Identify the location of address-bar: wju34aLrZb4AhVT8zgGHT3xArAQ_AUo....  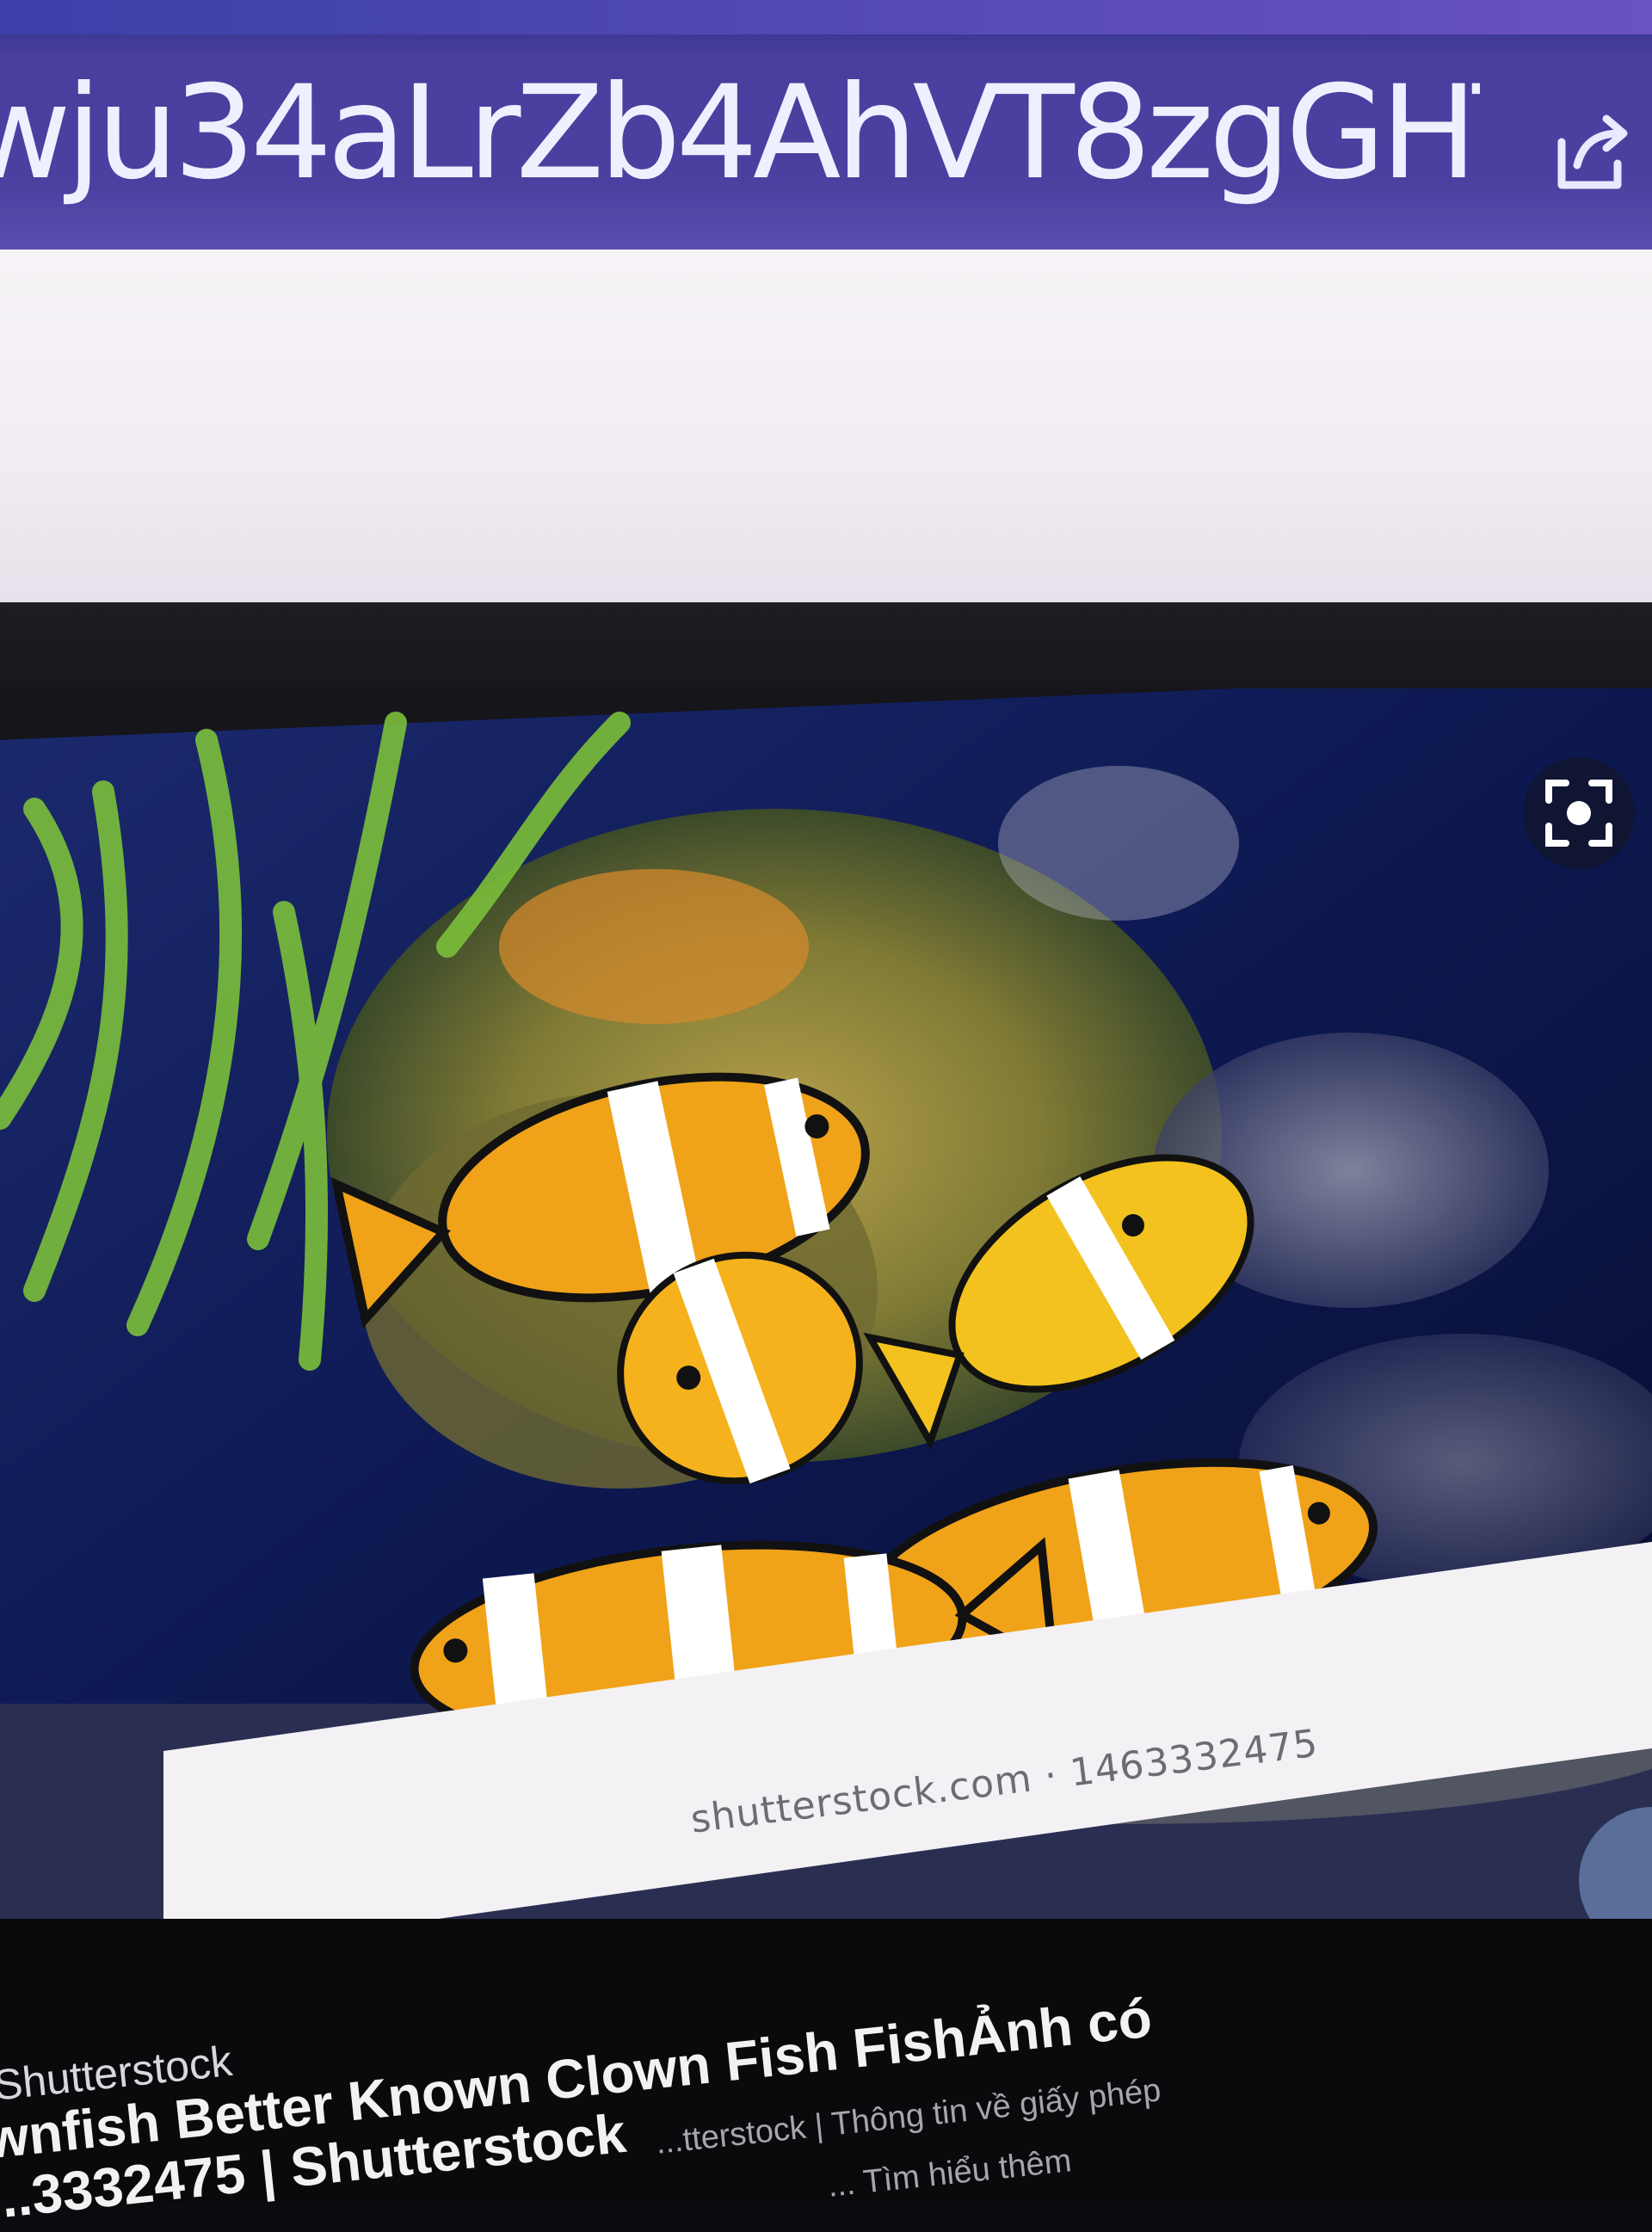
(826, 129).